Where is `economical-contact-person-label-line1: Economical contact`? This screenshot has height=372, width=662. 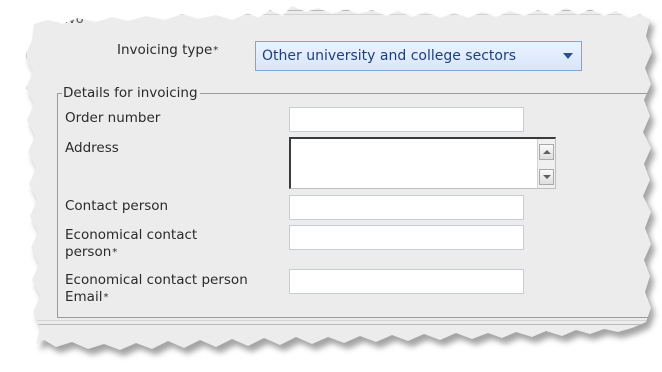 economical-contact-person-label-line1: Economical contact is located at coordinates (131, 235).